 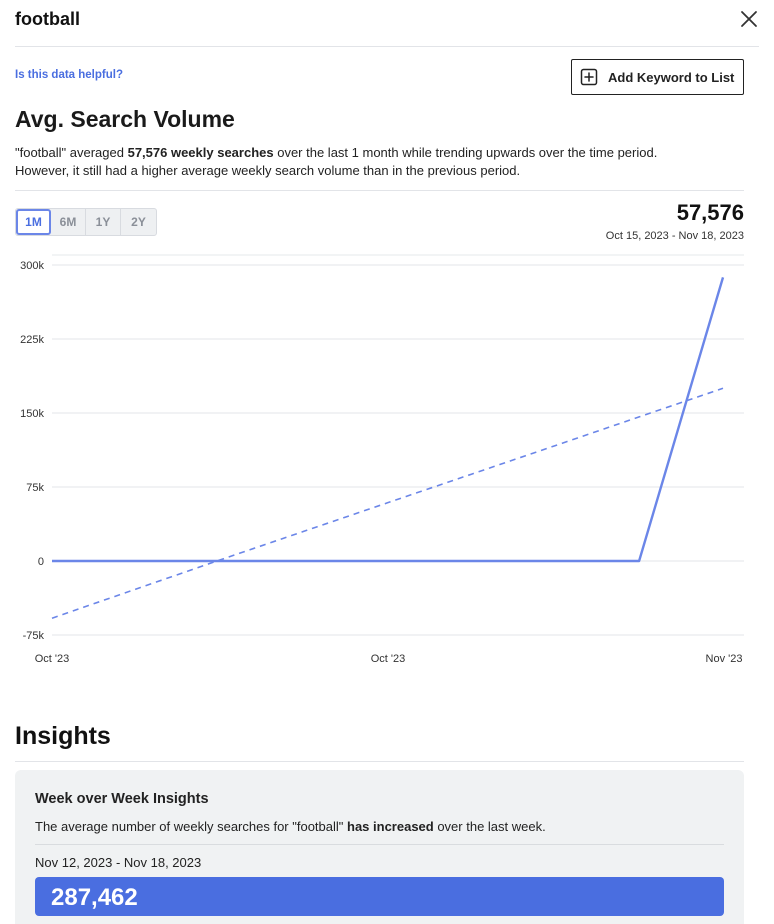 I want to click on tab-1y: 1Y, so click(x=103, y=222).